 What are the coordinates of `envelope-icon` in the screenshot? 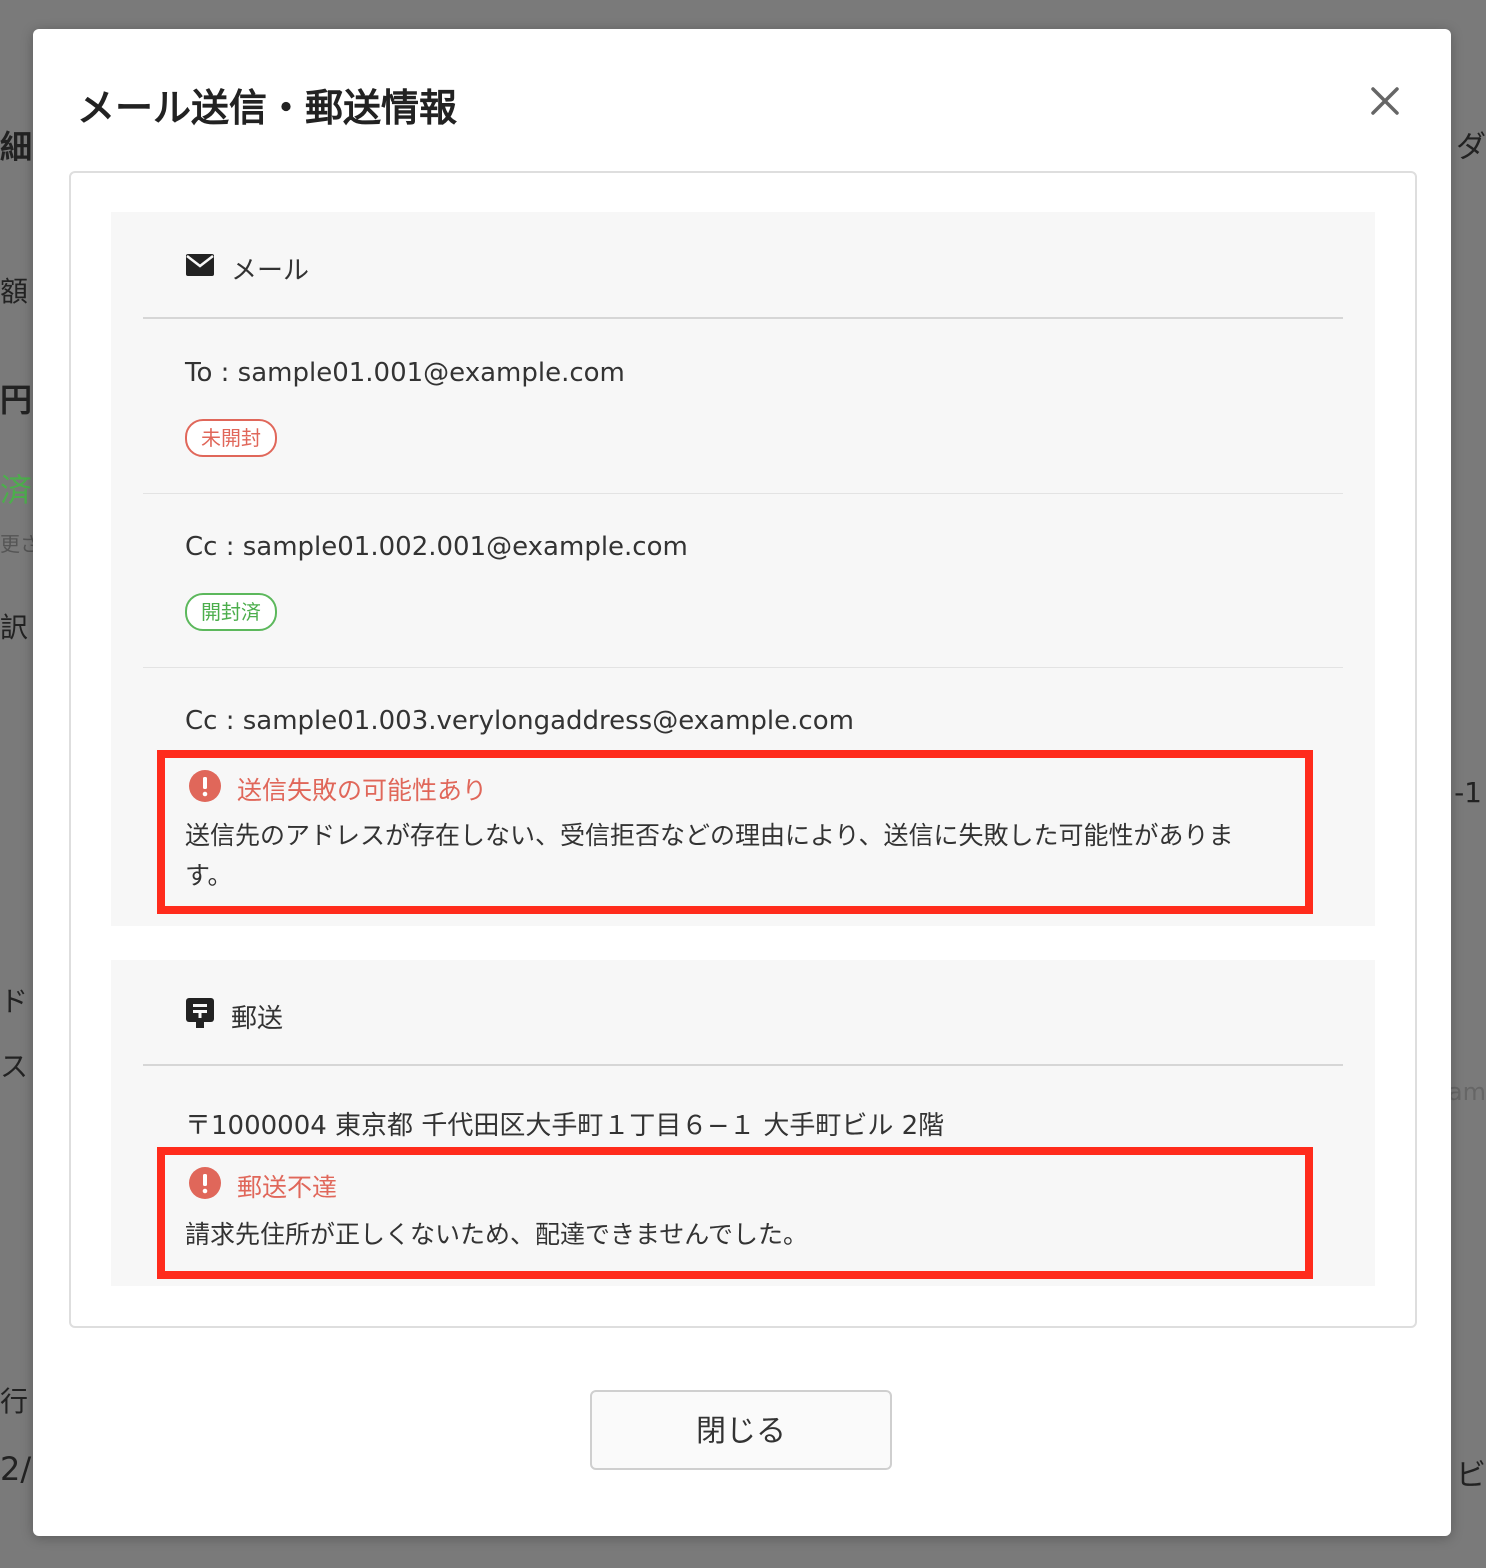 It's located at (200, 268).